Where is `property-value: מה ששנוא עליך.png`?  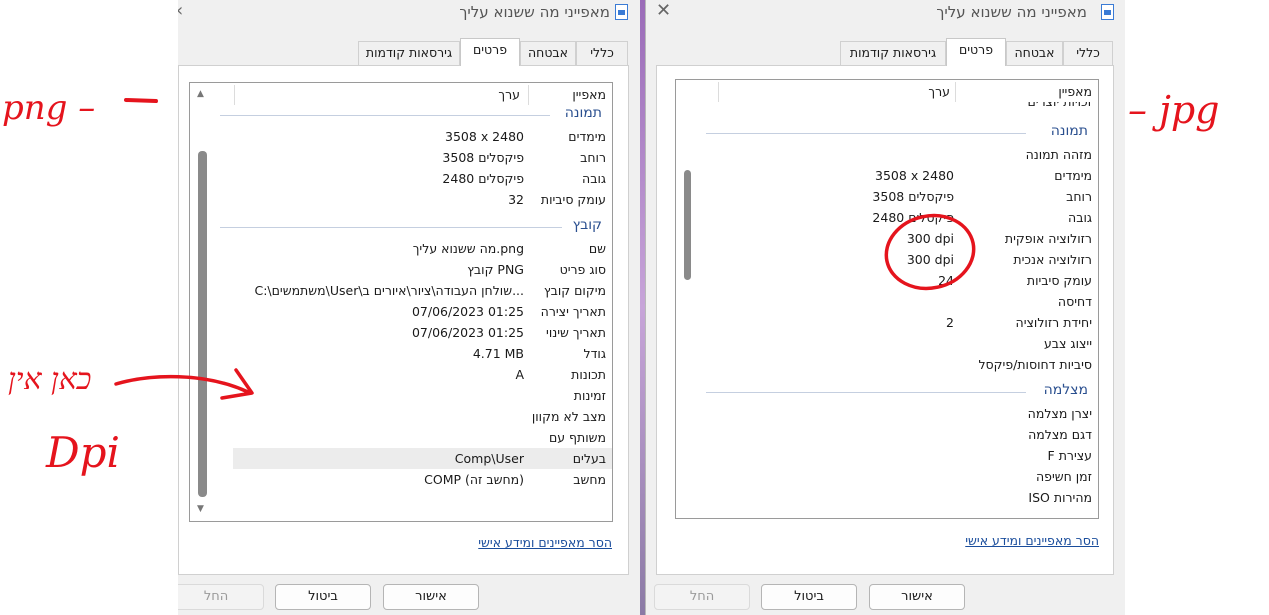 property-value: מה ששנוא עליך.png is located at coordinates (468, 248).